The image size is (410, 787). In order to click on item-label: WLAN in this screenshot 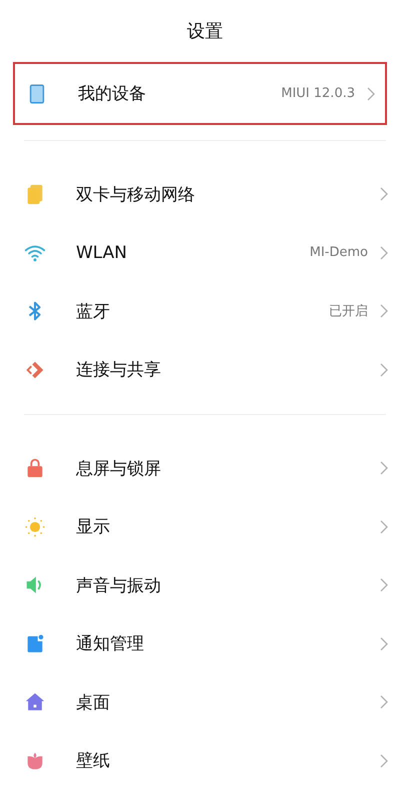, I will do `click(102, 252)`.